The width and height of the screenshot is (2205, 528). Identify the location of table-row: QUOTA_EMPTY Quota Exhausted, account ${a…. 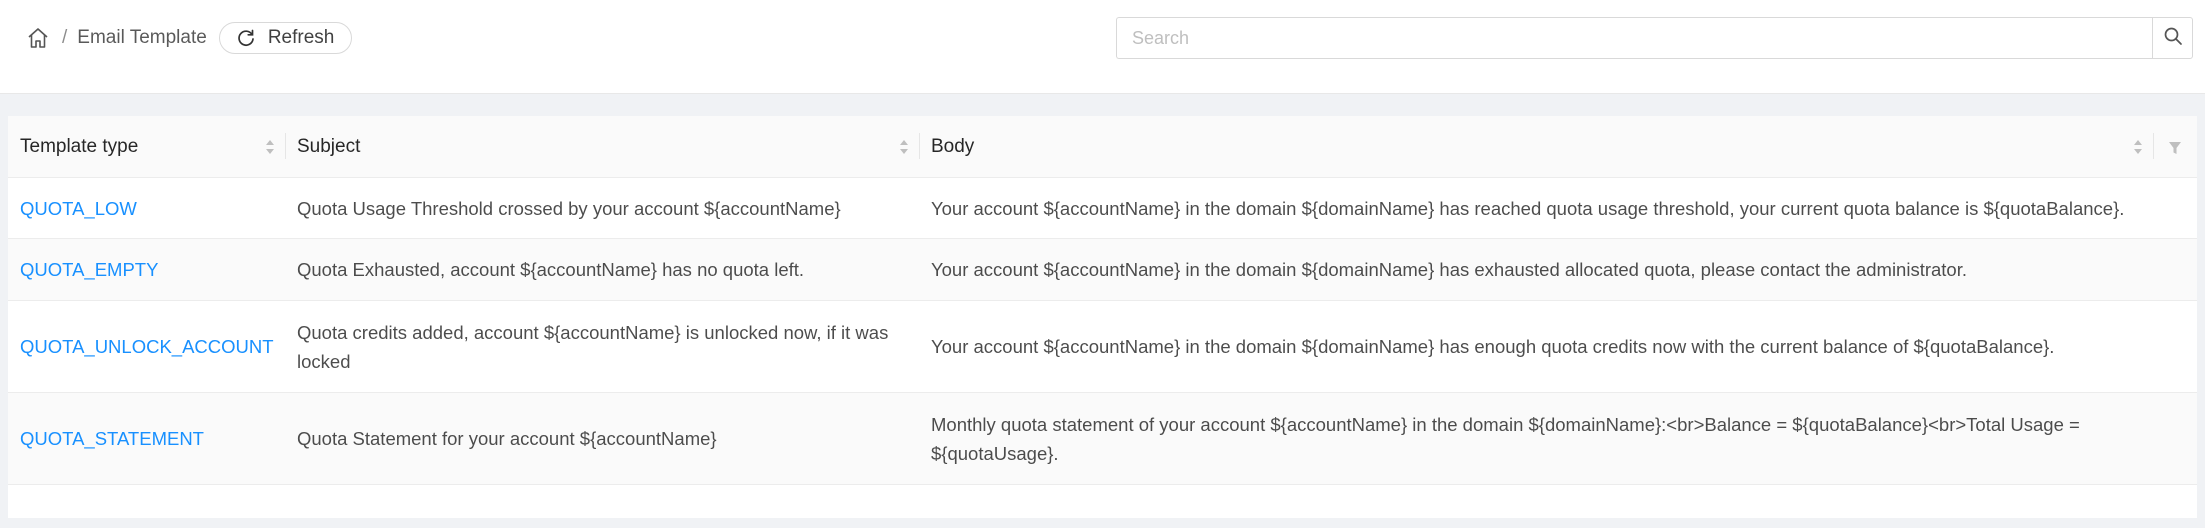
(1102, 269).